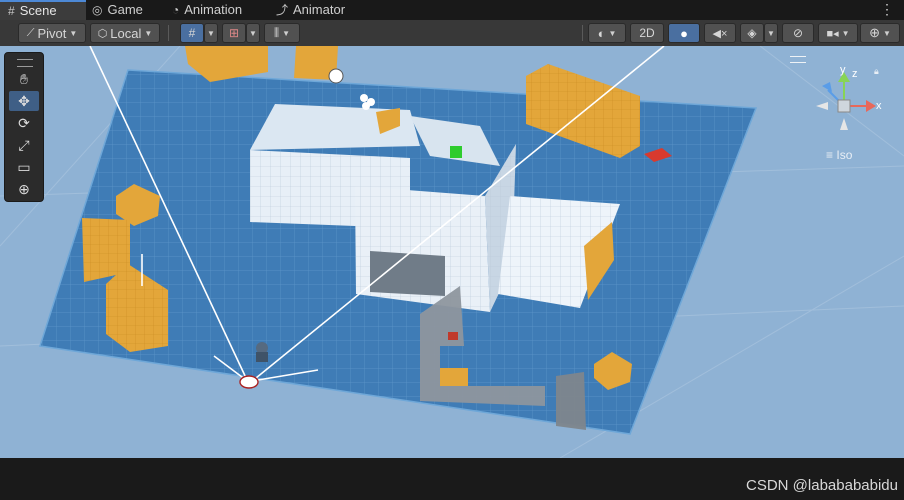  I want to click on tab-game-label: Game, so click(125, 9).